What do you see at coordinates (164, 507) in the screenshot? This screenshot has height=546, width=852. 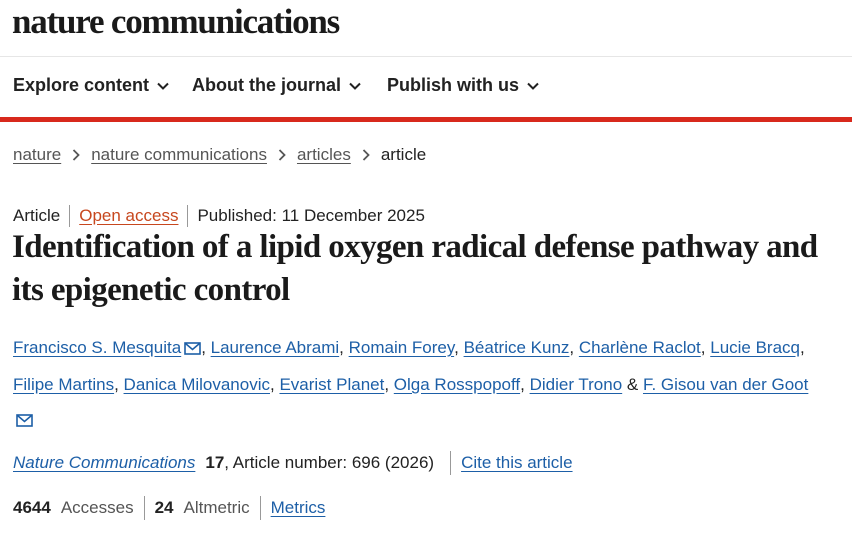 I see `altmetric-count: 24` at bounding box center [164, 507].